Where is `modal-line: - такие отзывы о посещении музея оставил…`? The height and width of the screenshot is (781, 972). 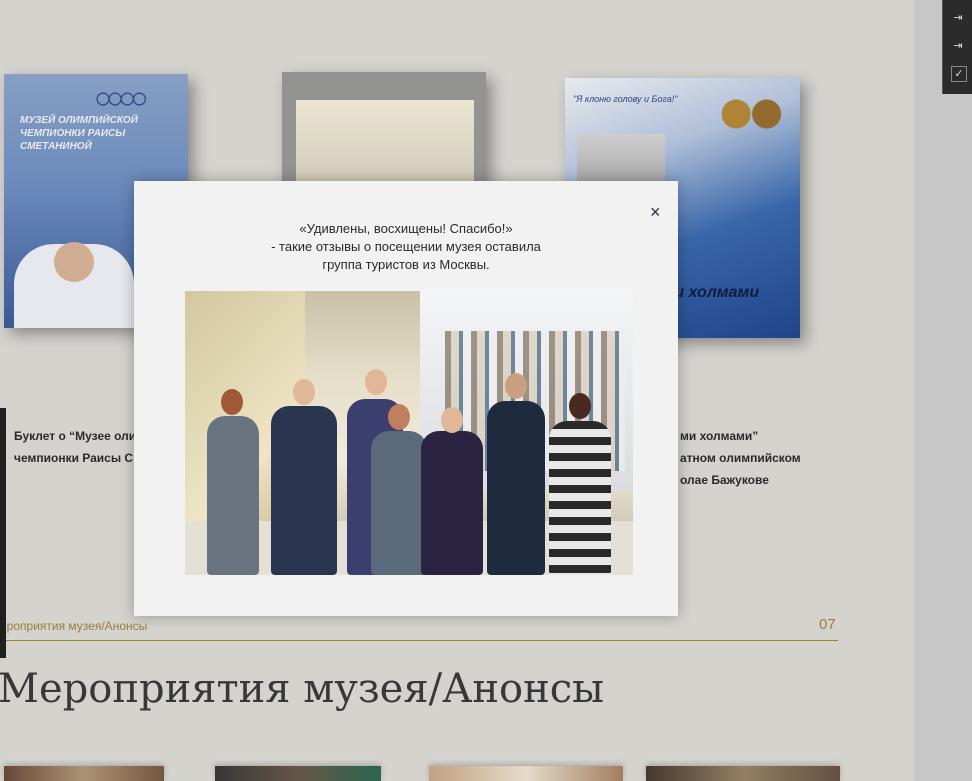 modal-line: - такие отзывы о посещении музея оставил… is located at coordinates (406, 246).